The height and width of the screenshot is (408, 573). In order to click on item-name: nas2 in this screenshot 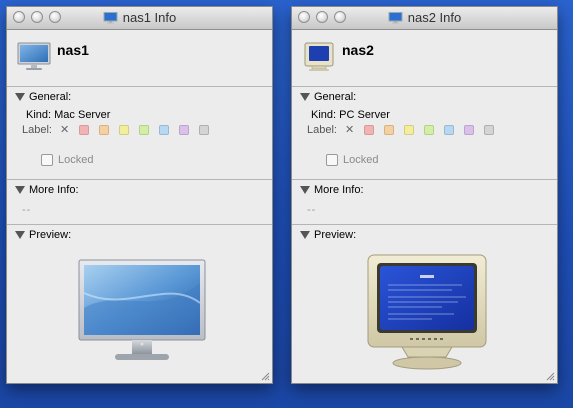, I will do `click(358, 50)`.